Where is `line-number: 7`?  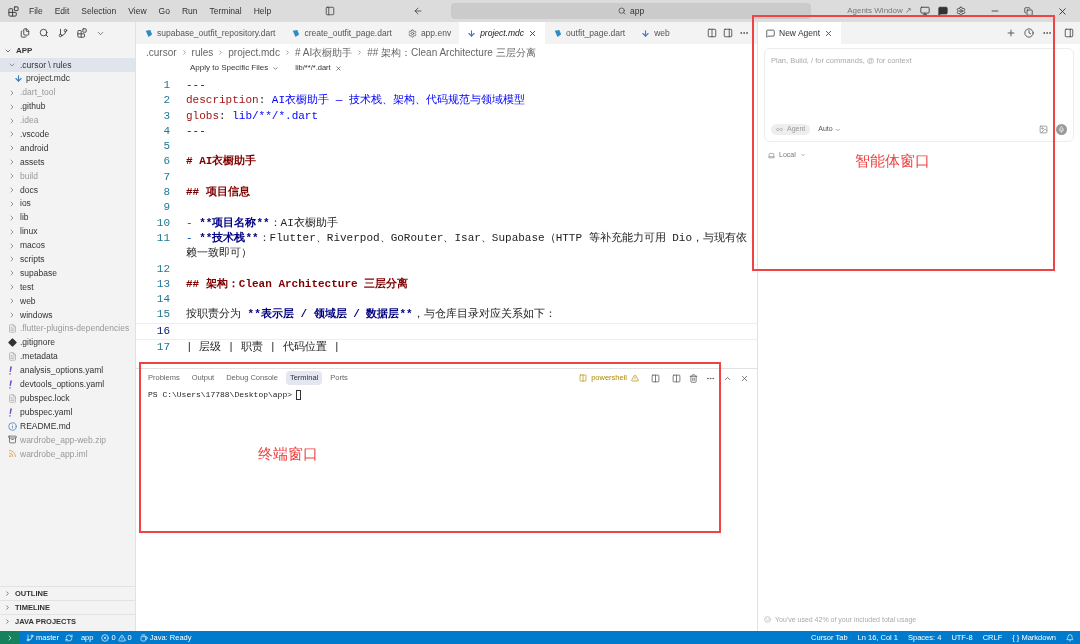 line-number: 7 is located at coordinates (166, 177).